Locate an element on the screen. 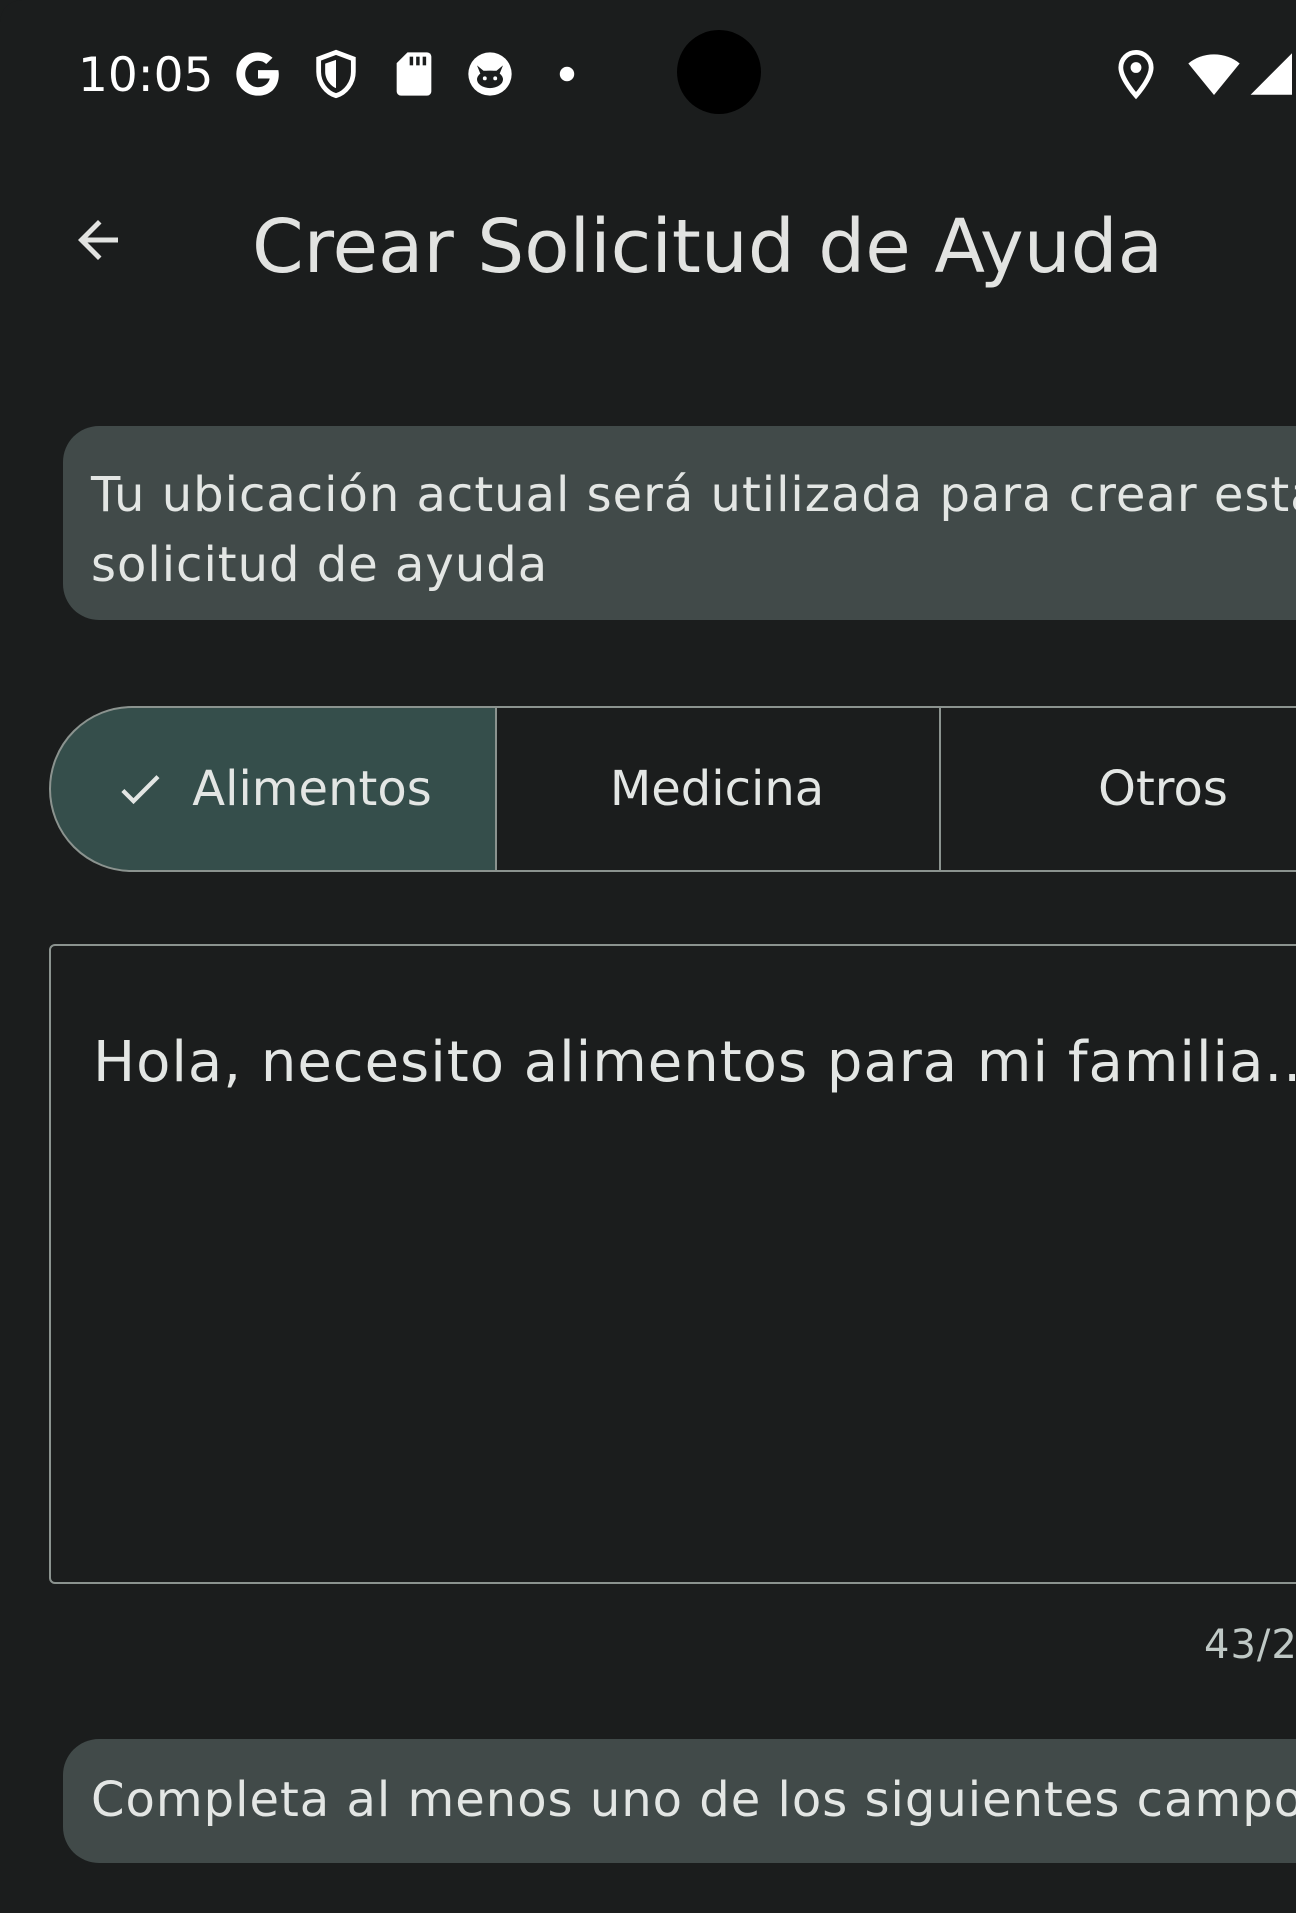 This screenshot has height=1913, width=1296. camera-cutout is located at coordinates (719, 72).